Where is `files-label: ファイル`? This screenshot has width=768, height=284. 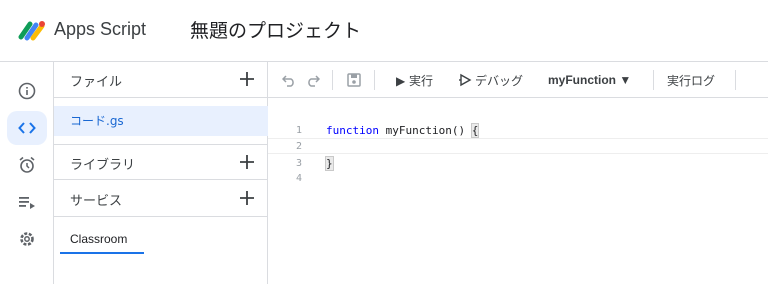 files-label: ファイル is located at coordinates (96, 82).